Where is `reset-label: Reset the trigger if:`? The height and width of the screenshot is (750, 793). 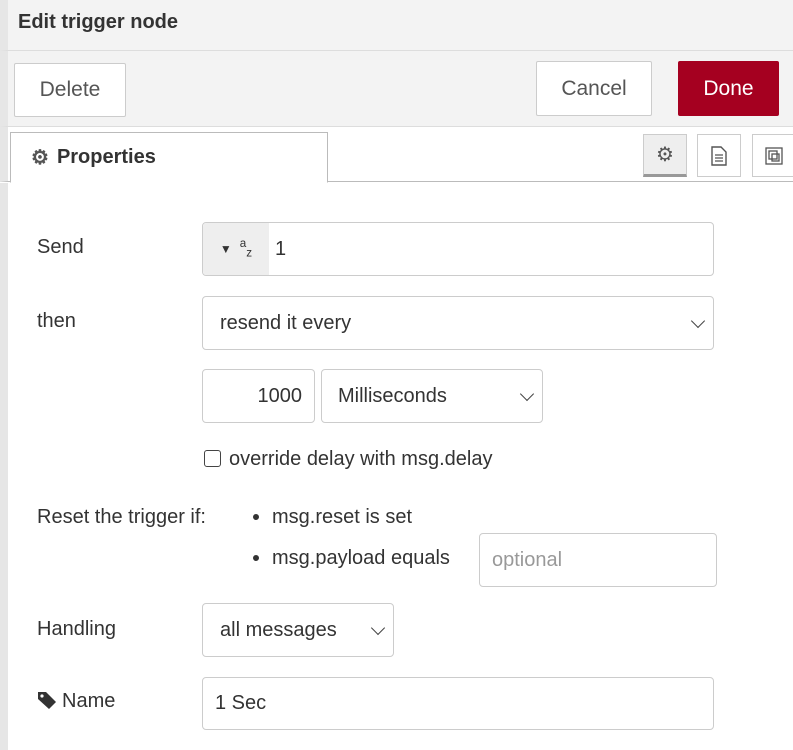 reset-label: Reset the trigger if: is located at coordinates (121, 517).